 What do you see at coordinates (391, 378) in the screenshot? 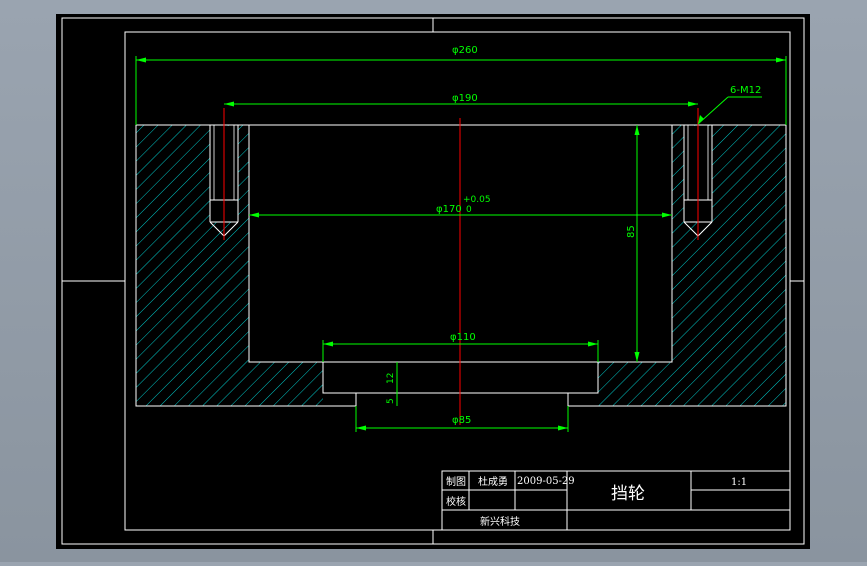
I see `dim-step-height: 12` at bounding box center [391, 378].